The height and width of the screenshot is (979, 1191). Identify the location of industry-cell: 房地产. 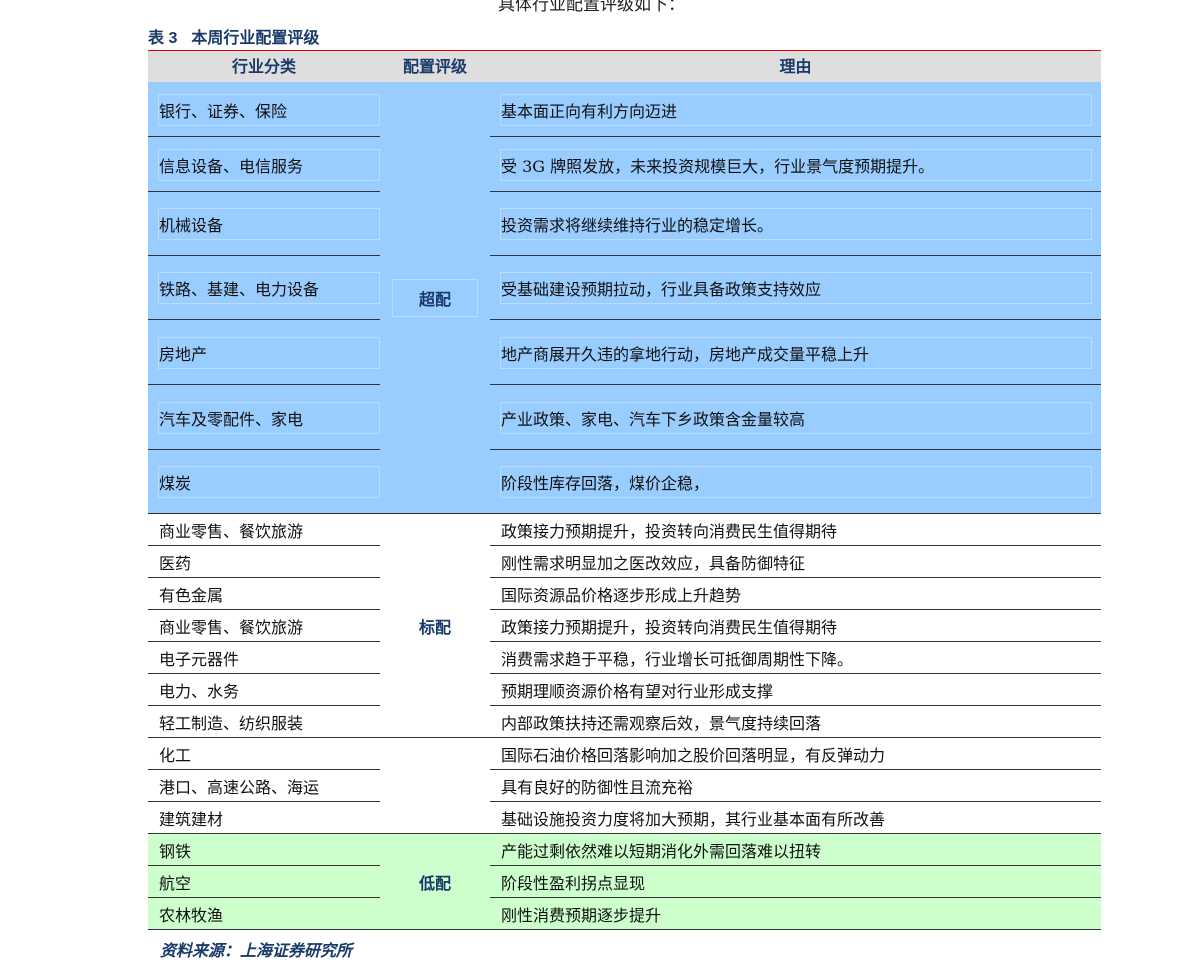
(183, 354).